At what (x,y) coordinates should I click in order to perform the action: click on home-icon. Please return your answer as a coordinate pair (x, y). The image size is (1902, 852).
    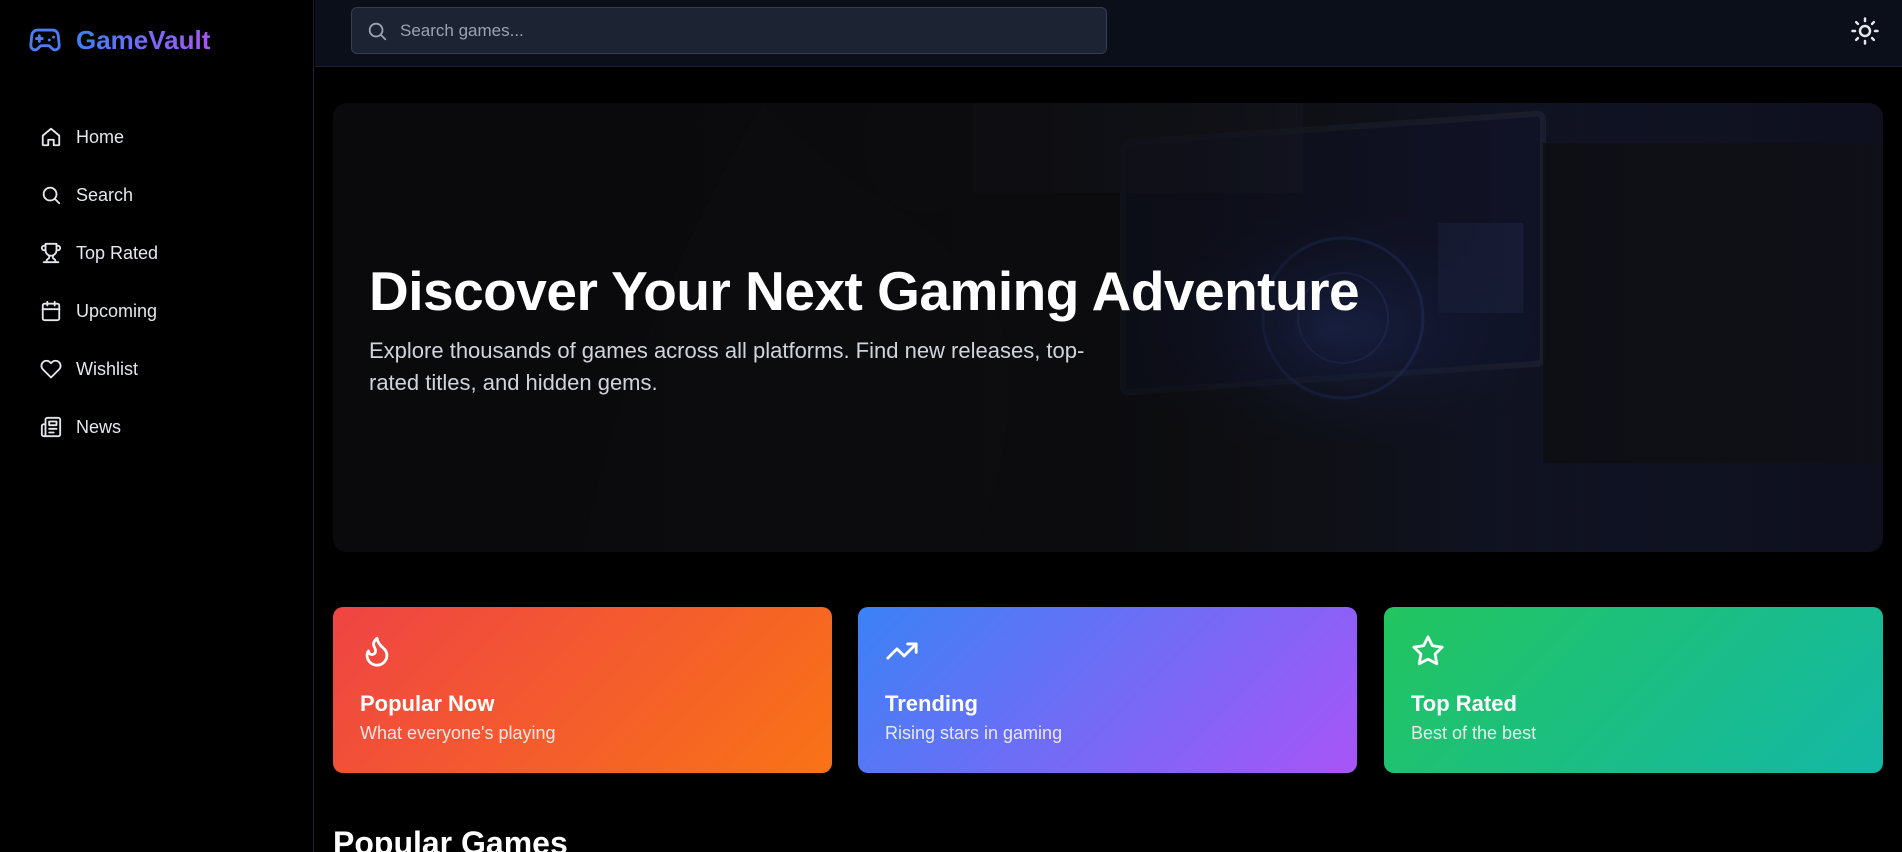
    Looking at the image, I should click on (51, 137).